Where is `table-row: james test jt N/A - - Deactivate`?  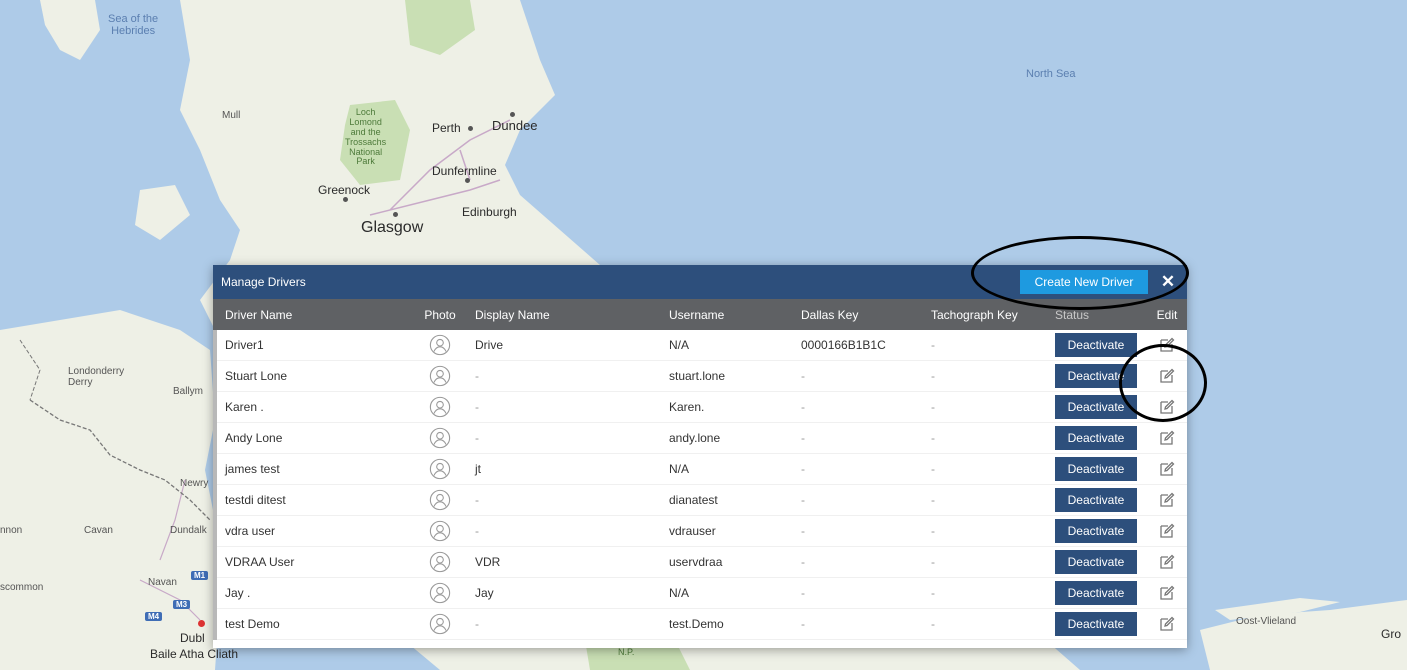 table-row: james test jt N/A - - Deactivate is located at coordinates (700, 469).